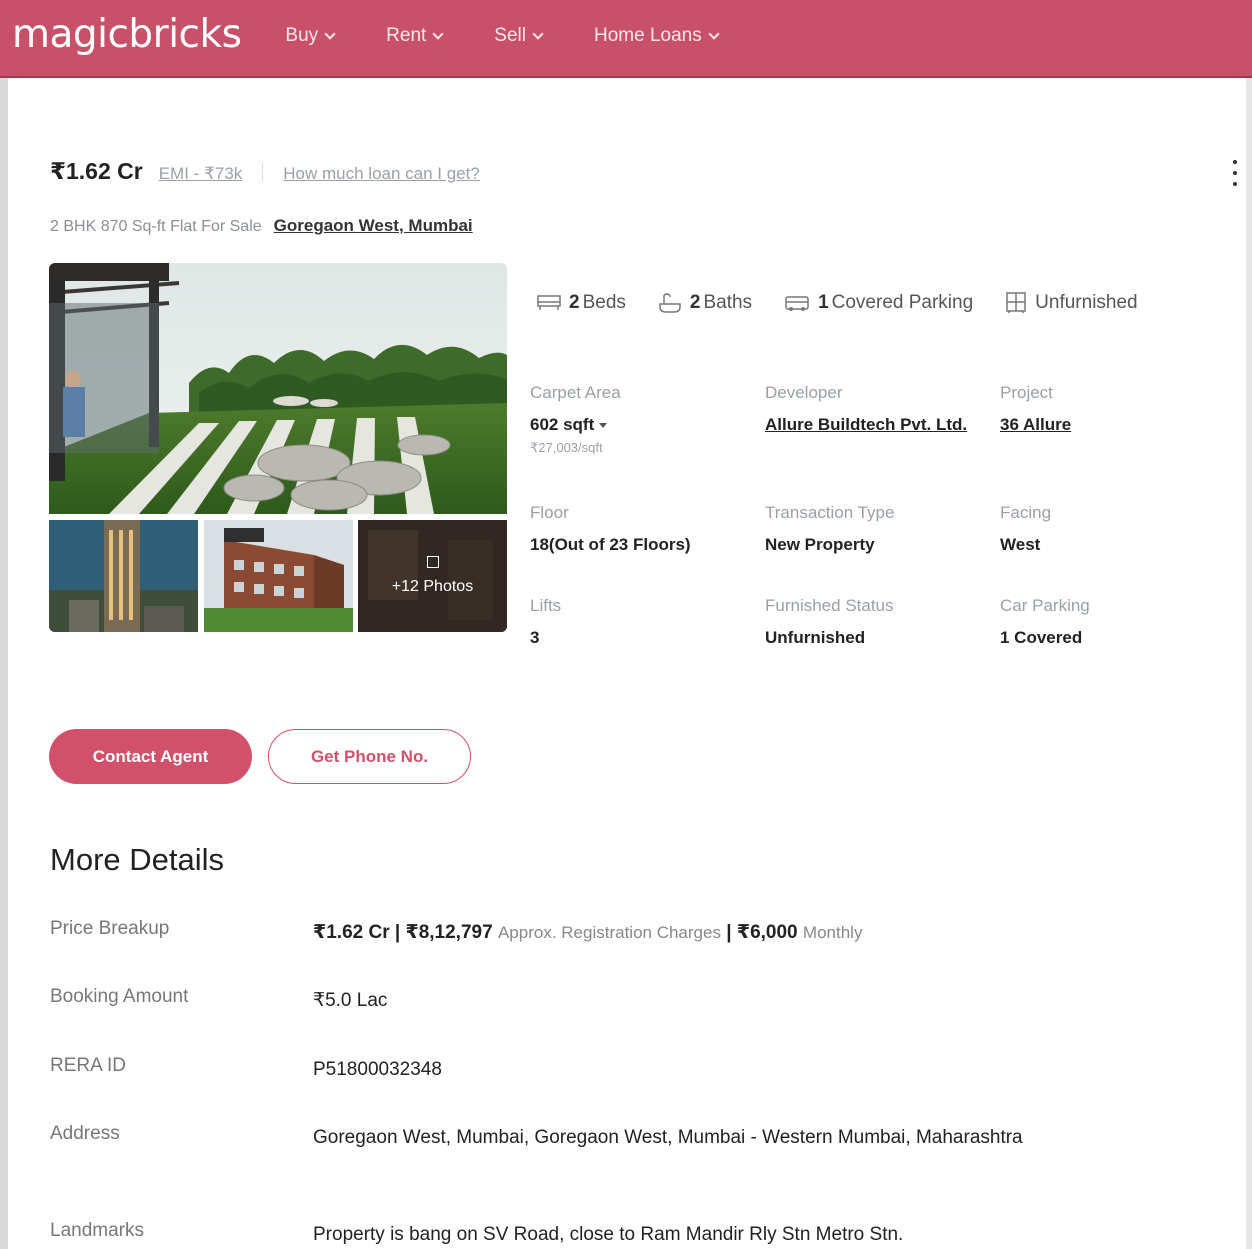 This screenshot has height=1249, width=1252. I want to click on furnishing-label: Unfurnished, so click(1086, 302).